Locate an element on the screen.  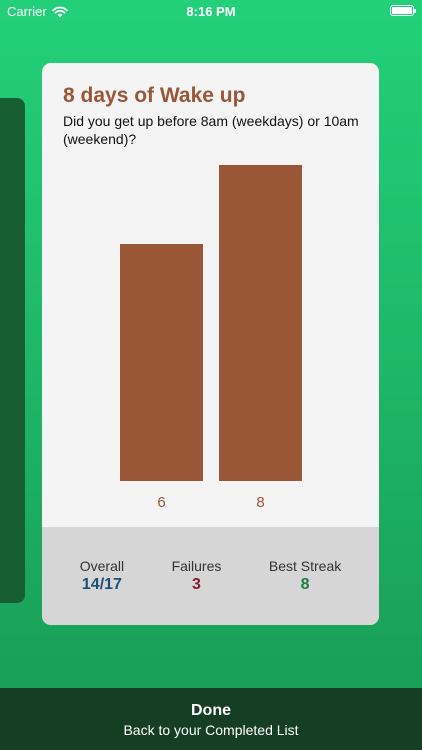
done-button: Done Back to your Completed List is located at coordinates (211, 719).